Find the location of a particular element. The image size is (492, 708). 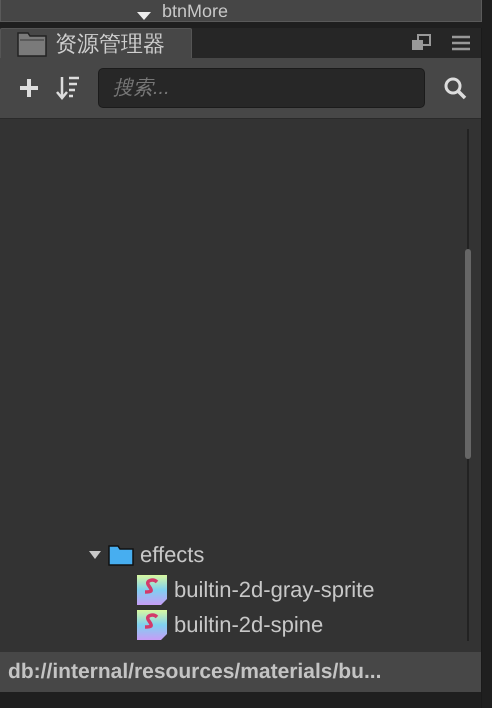

popout-icon is located at coordinates (421, 43).